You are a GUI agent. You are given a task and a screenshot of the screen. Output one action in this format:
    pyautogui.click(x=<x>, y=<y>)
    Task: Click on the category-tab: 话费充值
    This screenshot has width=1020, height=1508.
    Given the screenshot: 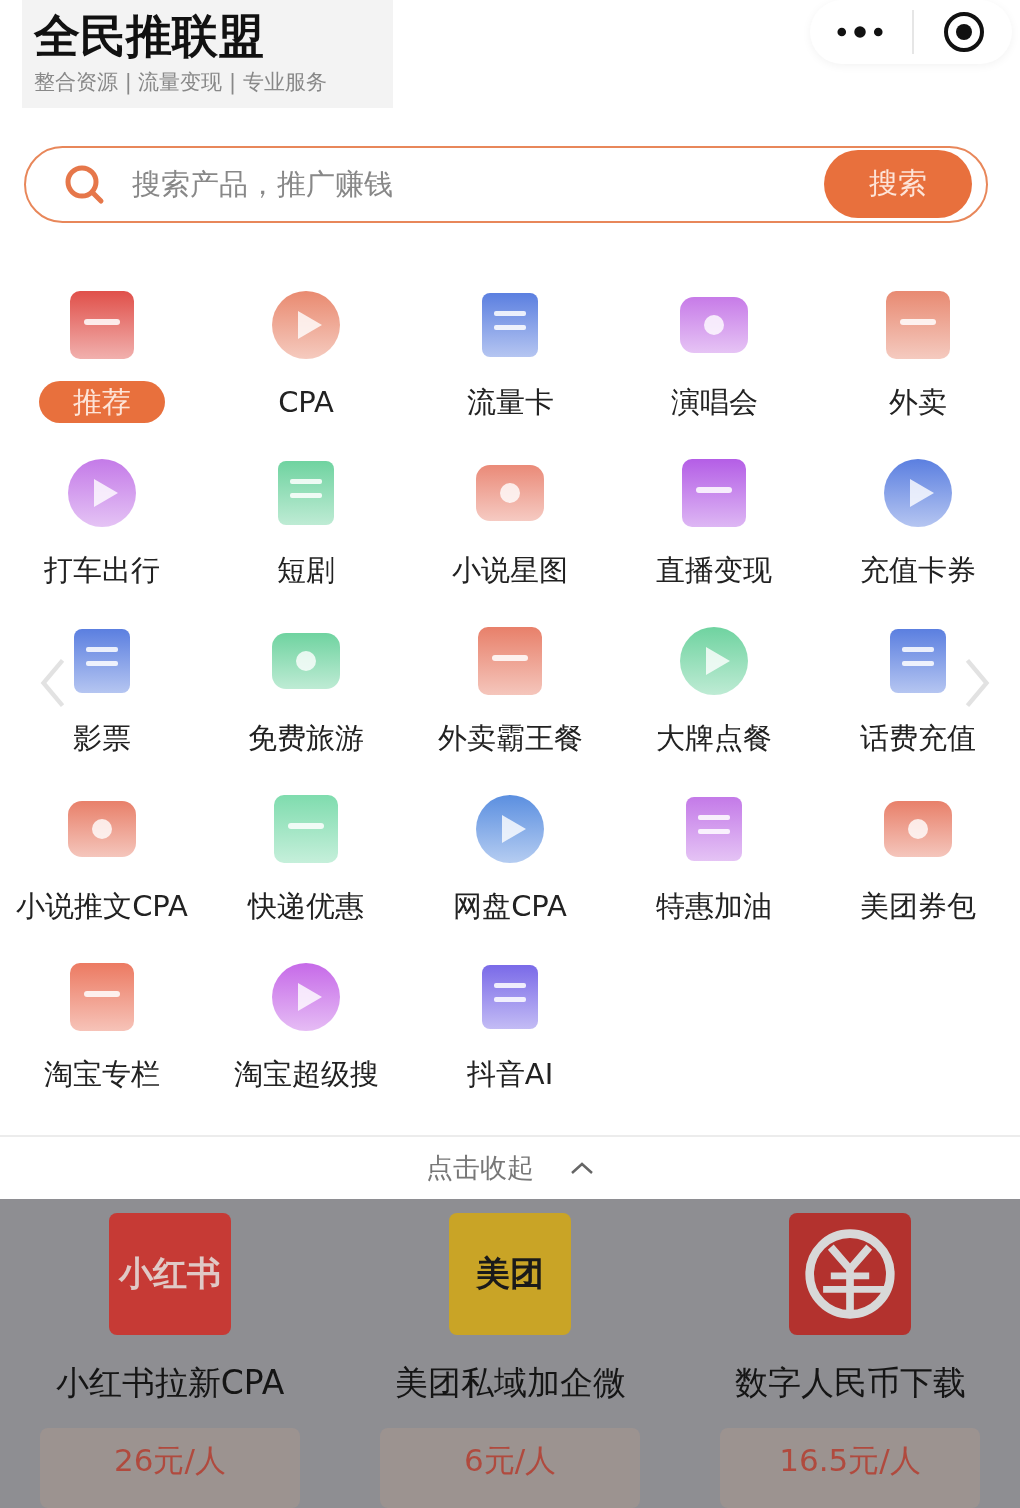 What is the action you would take?
    pyautogui.click(x=918, y=737)
    